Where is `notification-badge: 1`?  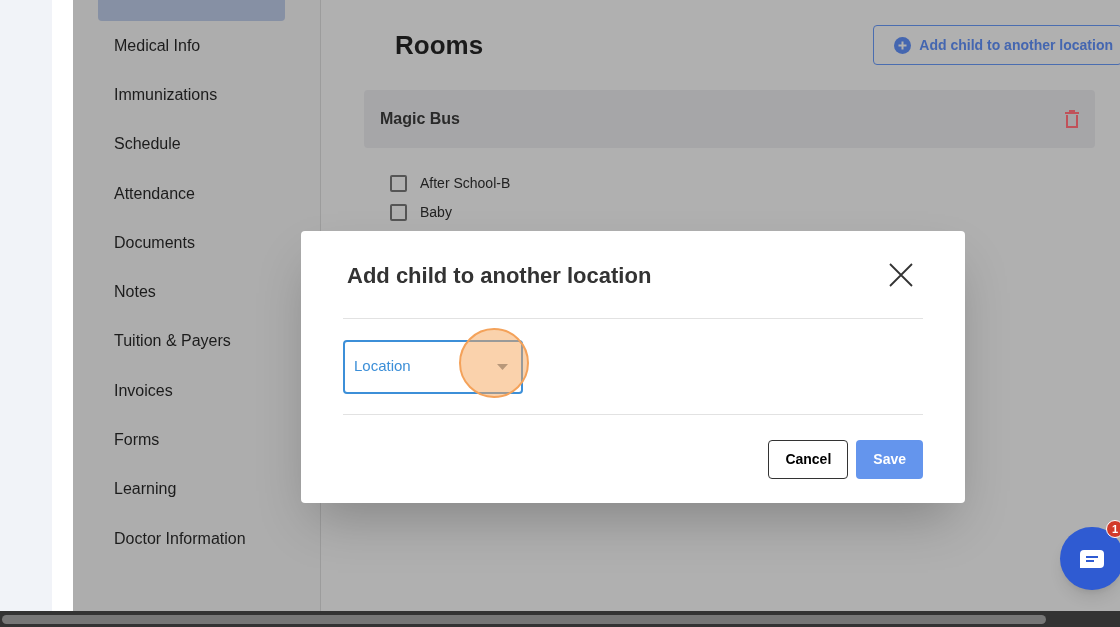
notification-badge: 1 is located at coordinates (1113, 529).